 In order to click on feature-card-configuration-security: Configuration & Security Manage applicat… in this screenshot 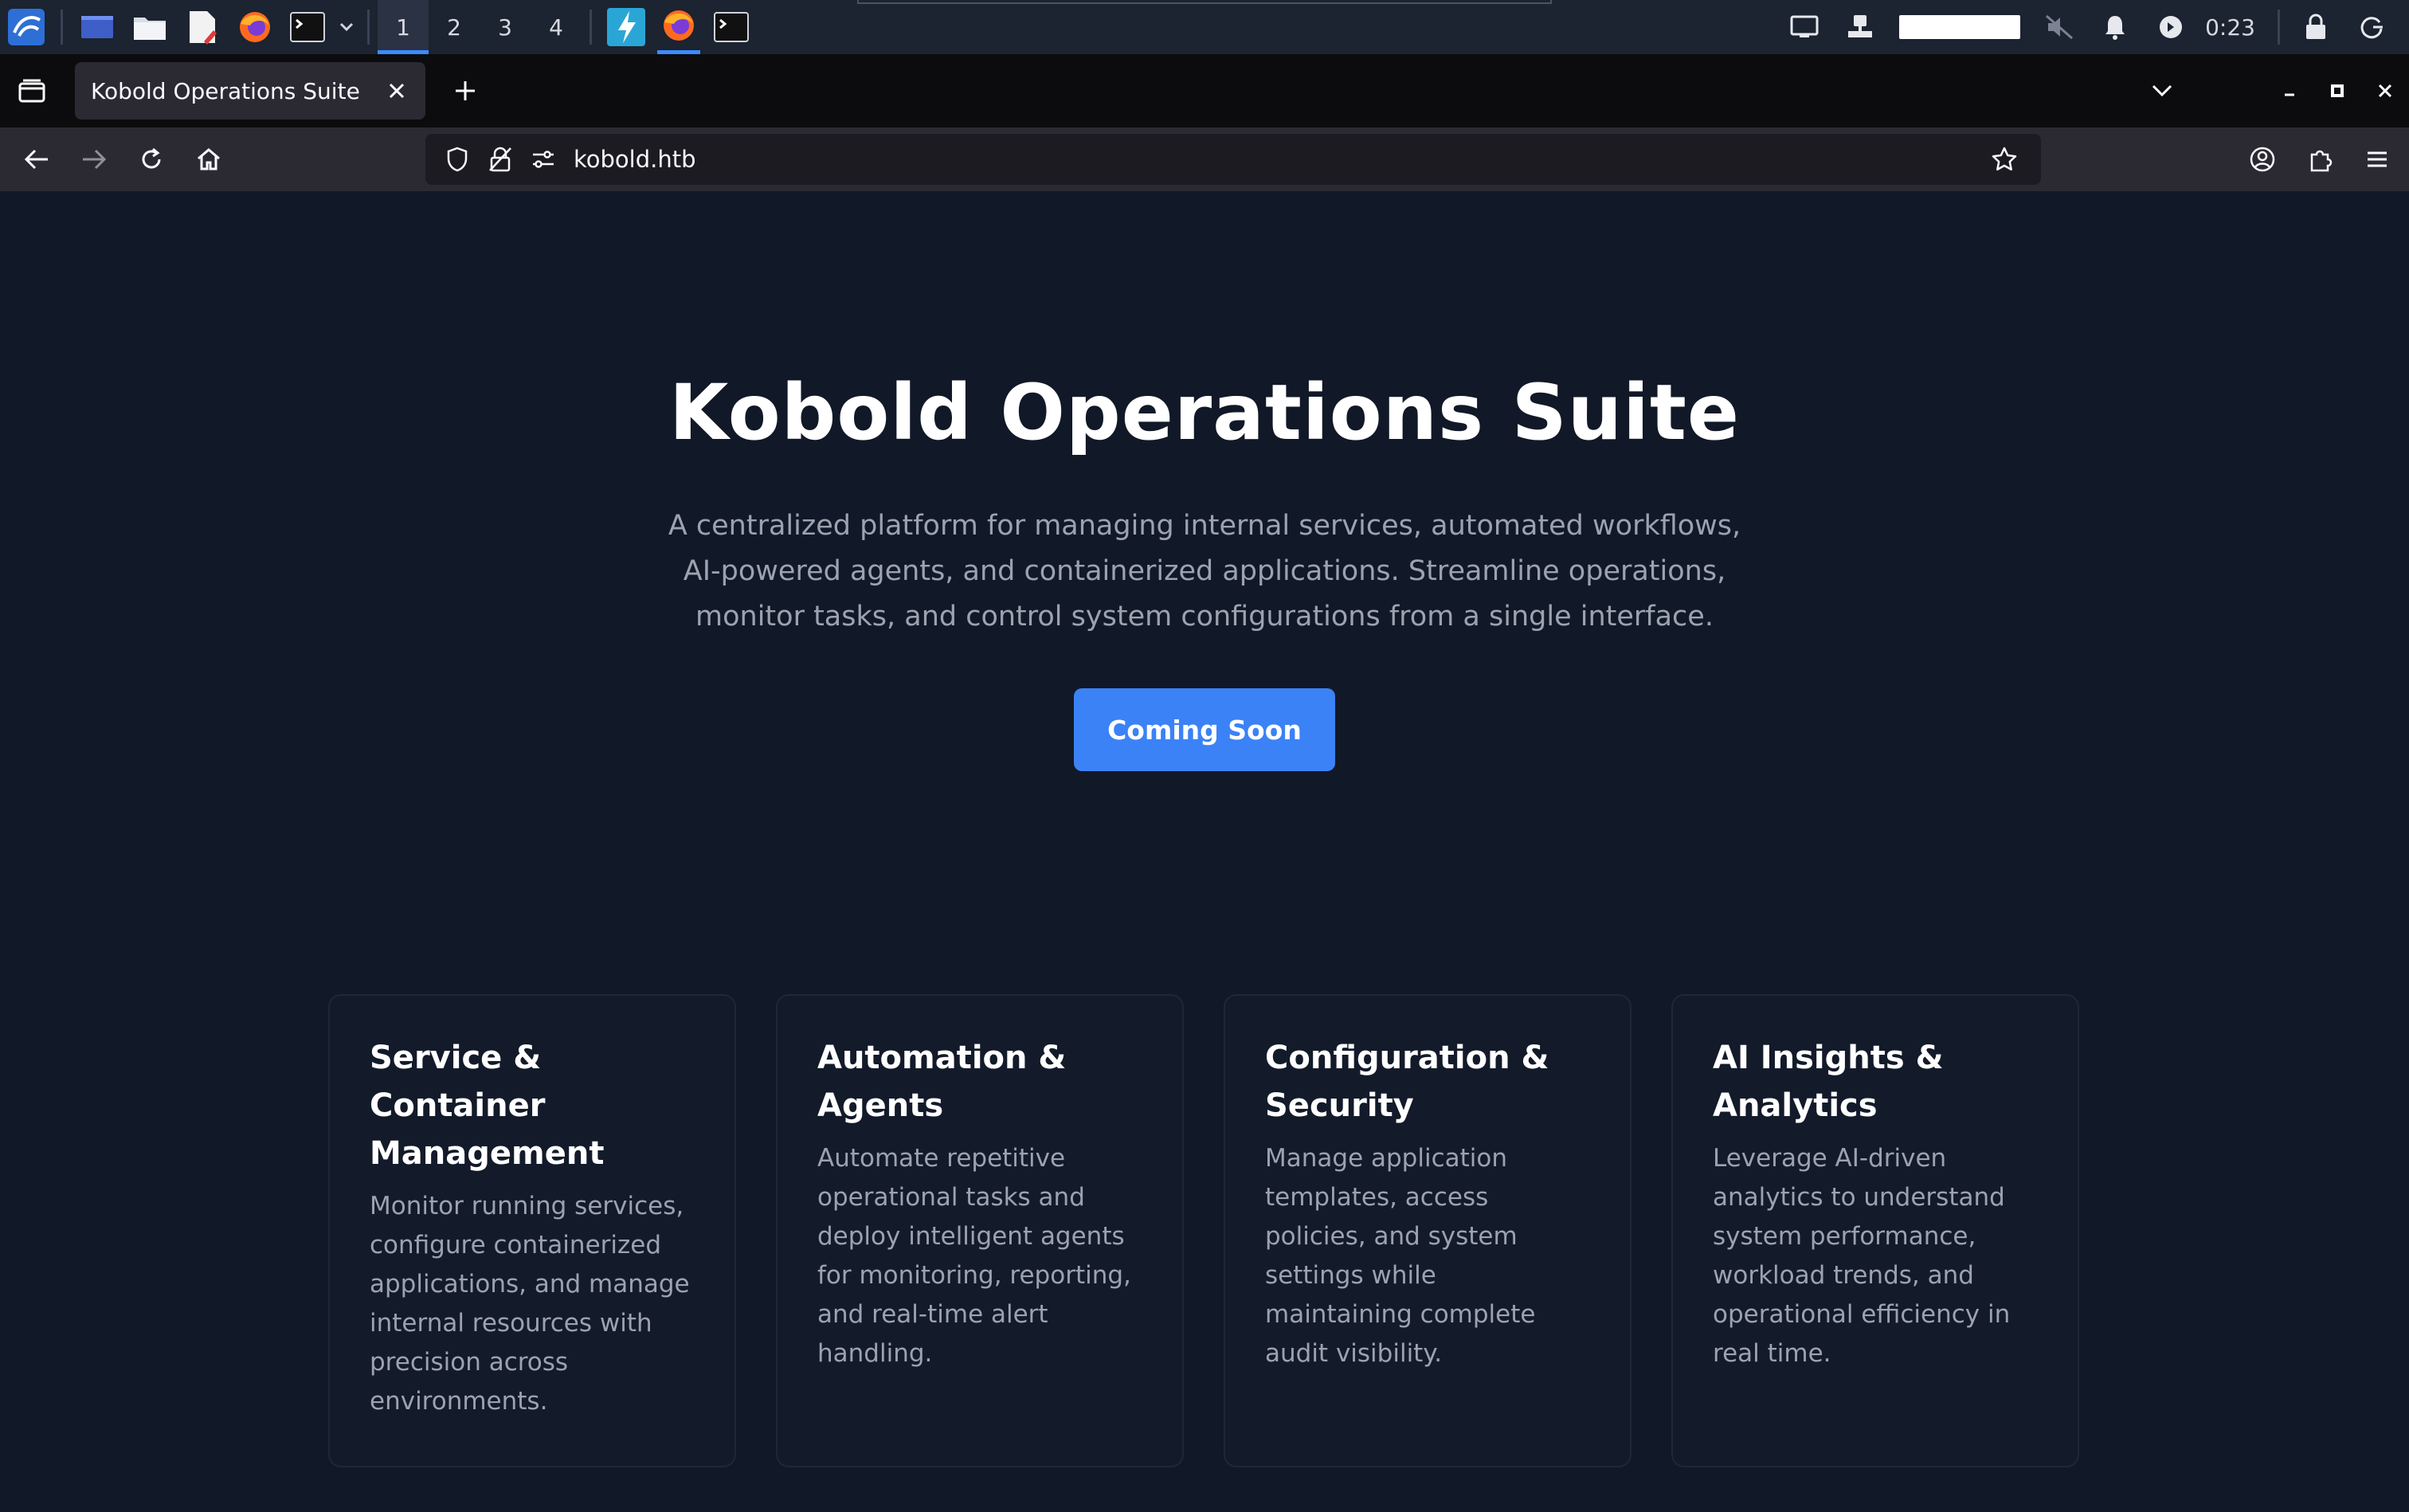, I will do `click(1427, 1231)`.